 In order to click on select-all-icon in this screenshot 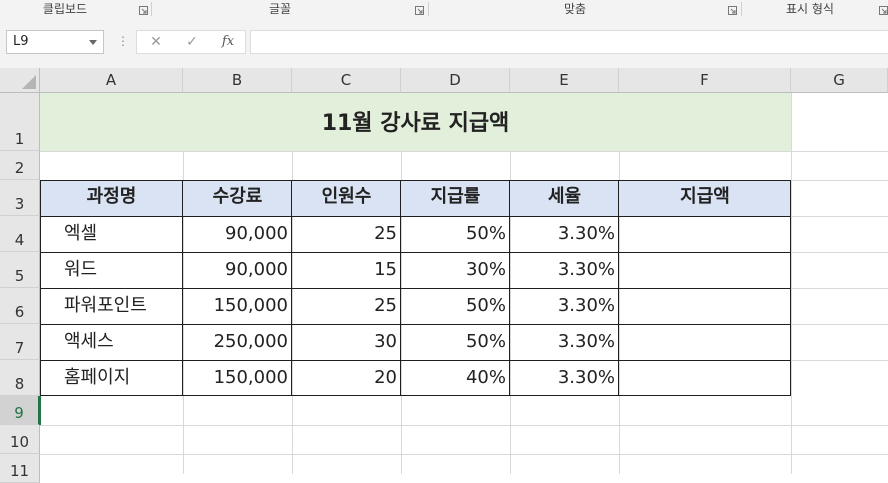, I will do `click(29, 82)`.